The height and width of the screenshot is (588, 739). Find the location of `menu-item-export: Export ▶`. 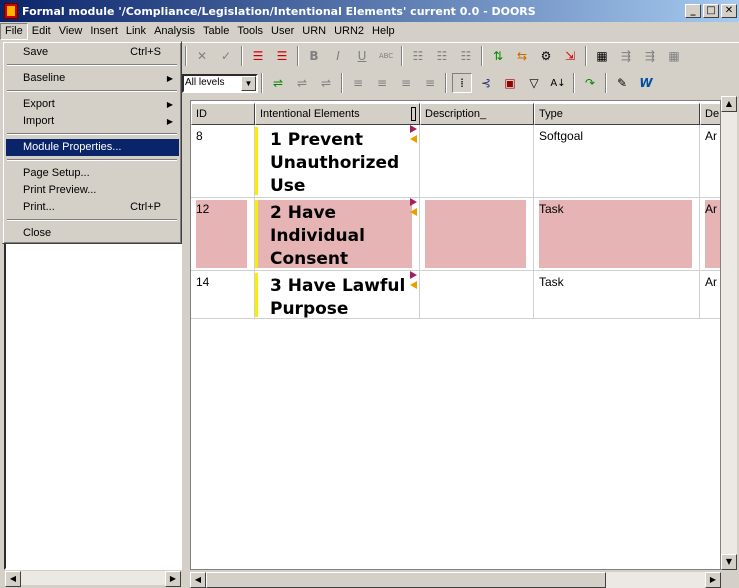

menu-item-export: Export ▶ is located at coordinates (92, 104).